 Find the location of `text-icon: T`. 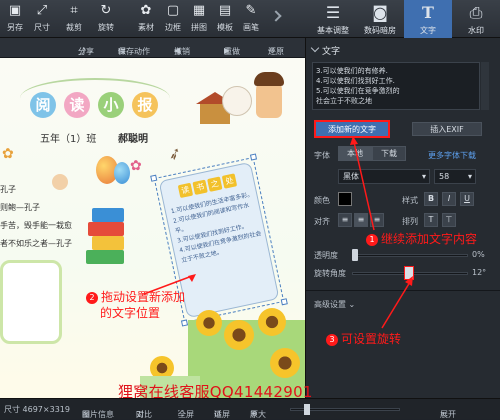

text-icon: T is located at coordinates (428, 12).